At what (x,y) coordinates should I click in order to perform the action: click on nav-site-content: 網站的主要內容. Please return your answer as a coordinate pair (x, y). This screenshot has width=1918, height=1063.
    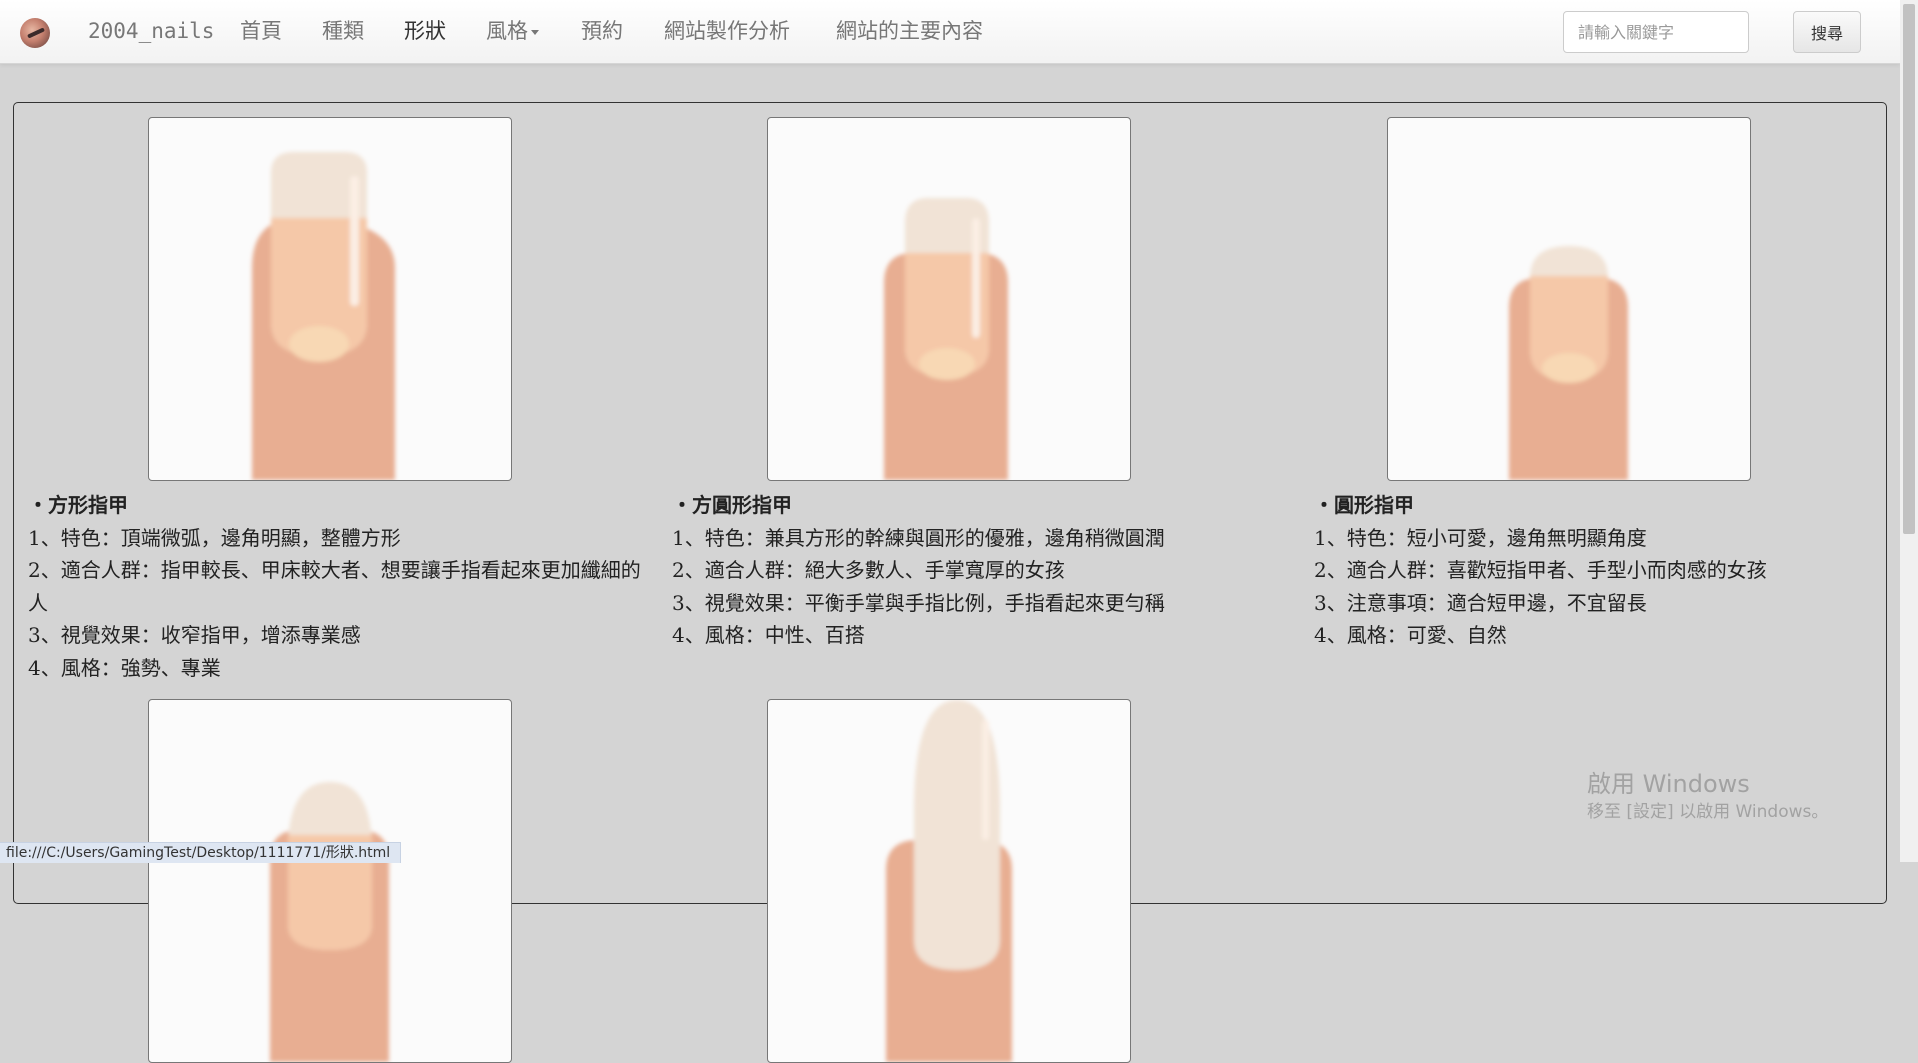
    Looking at the image, I should click on (909, 31).